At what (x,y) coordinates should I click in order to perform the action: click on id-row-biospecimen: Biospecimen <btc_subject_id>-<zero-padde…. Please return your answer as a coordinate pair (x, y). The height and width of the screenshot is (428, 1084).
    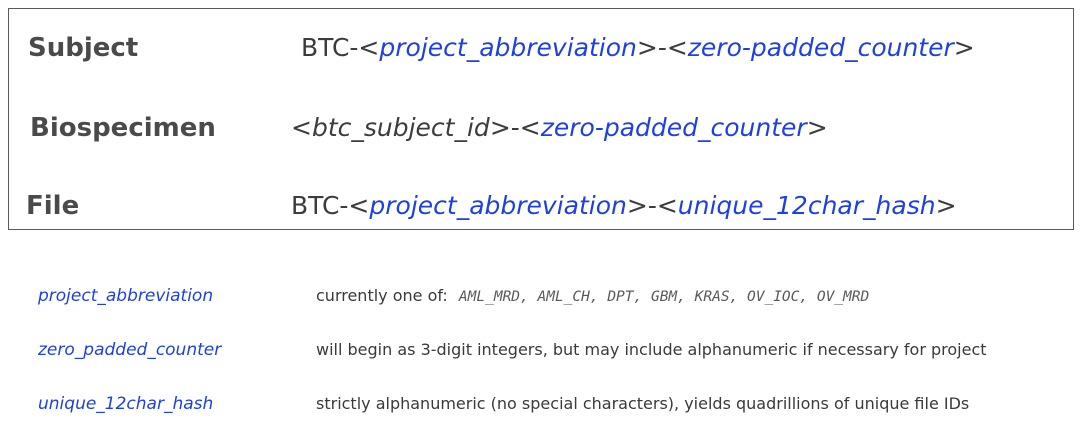
    Looking at the image, I should click on (541, 129).